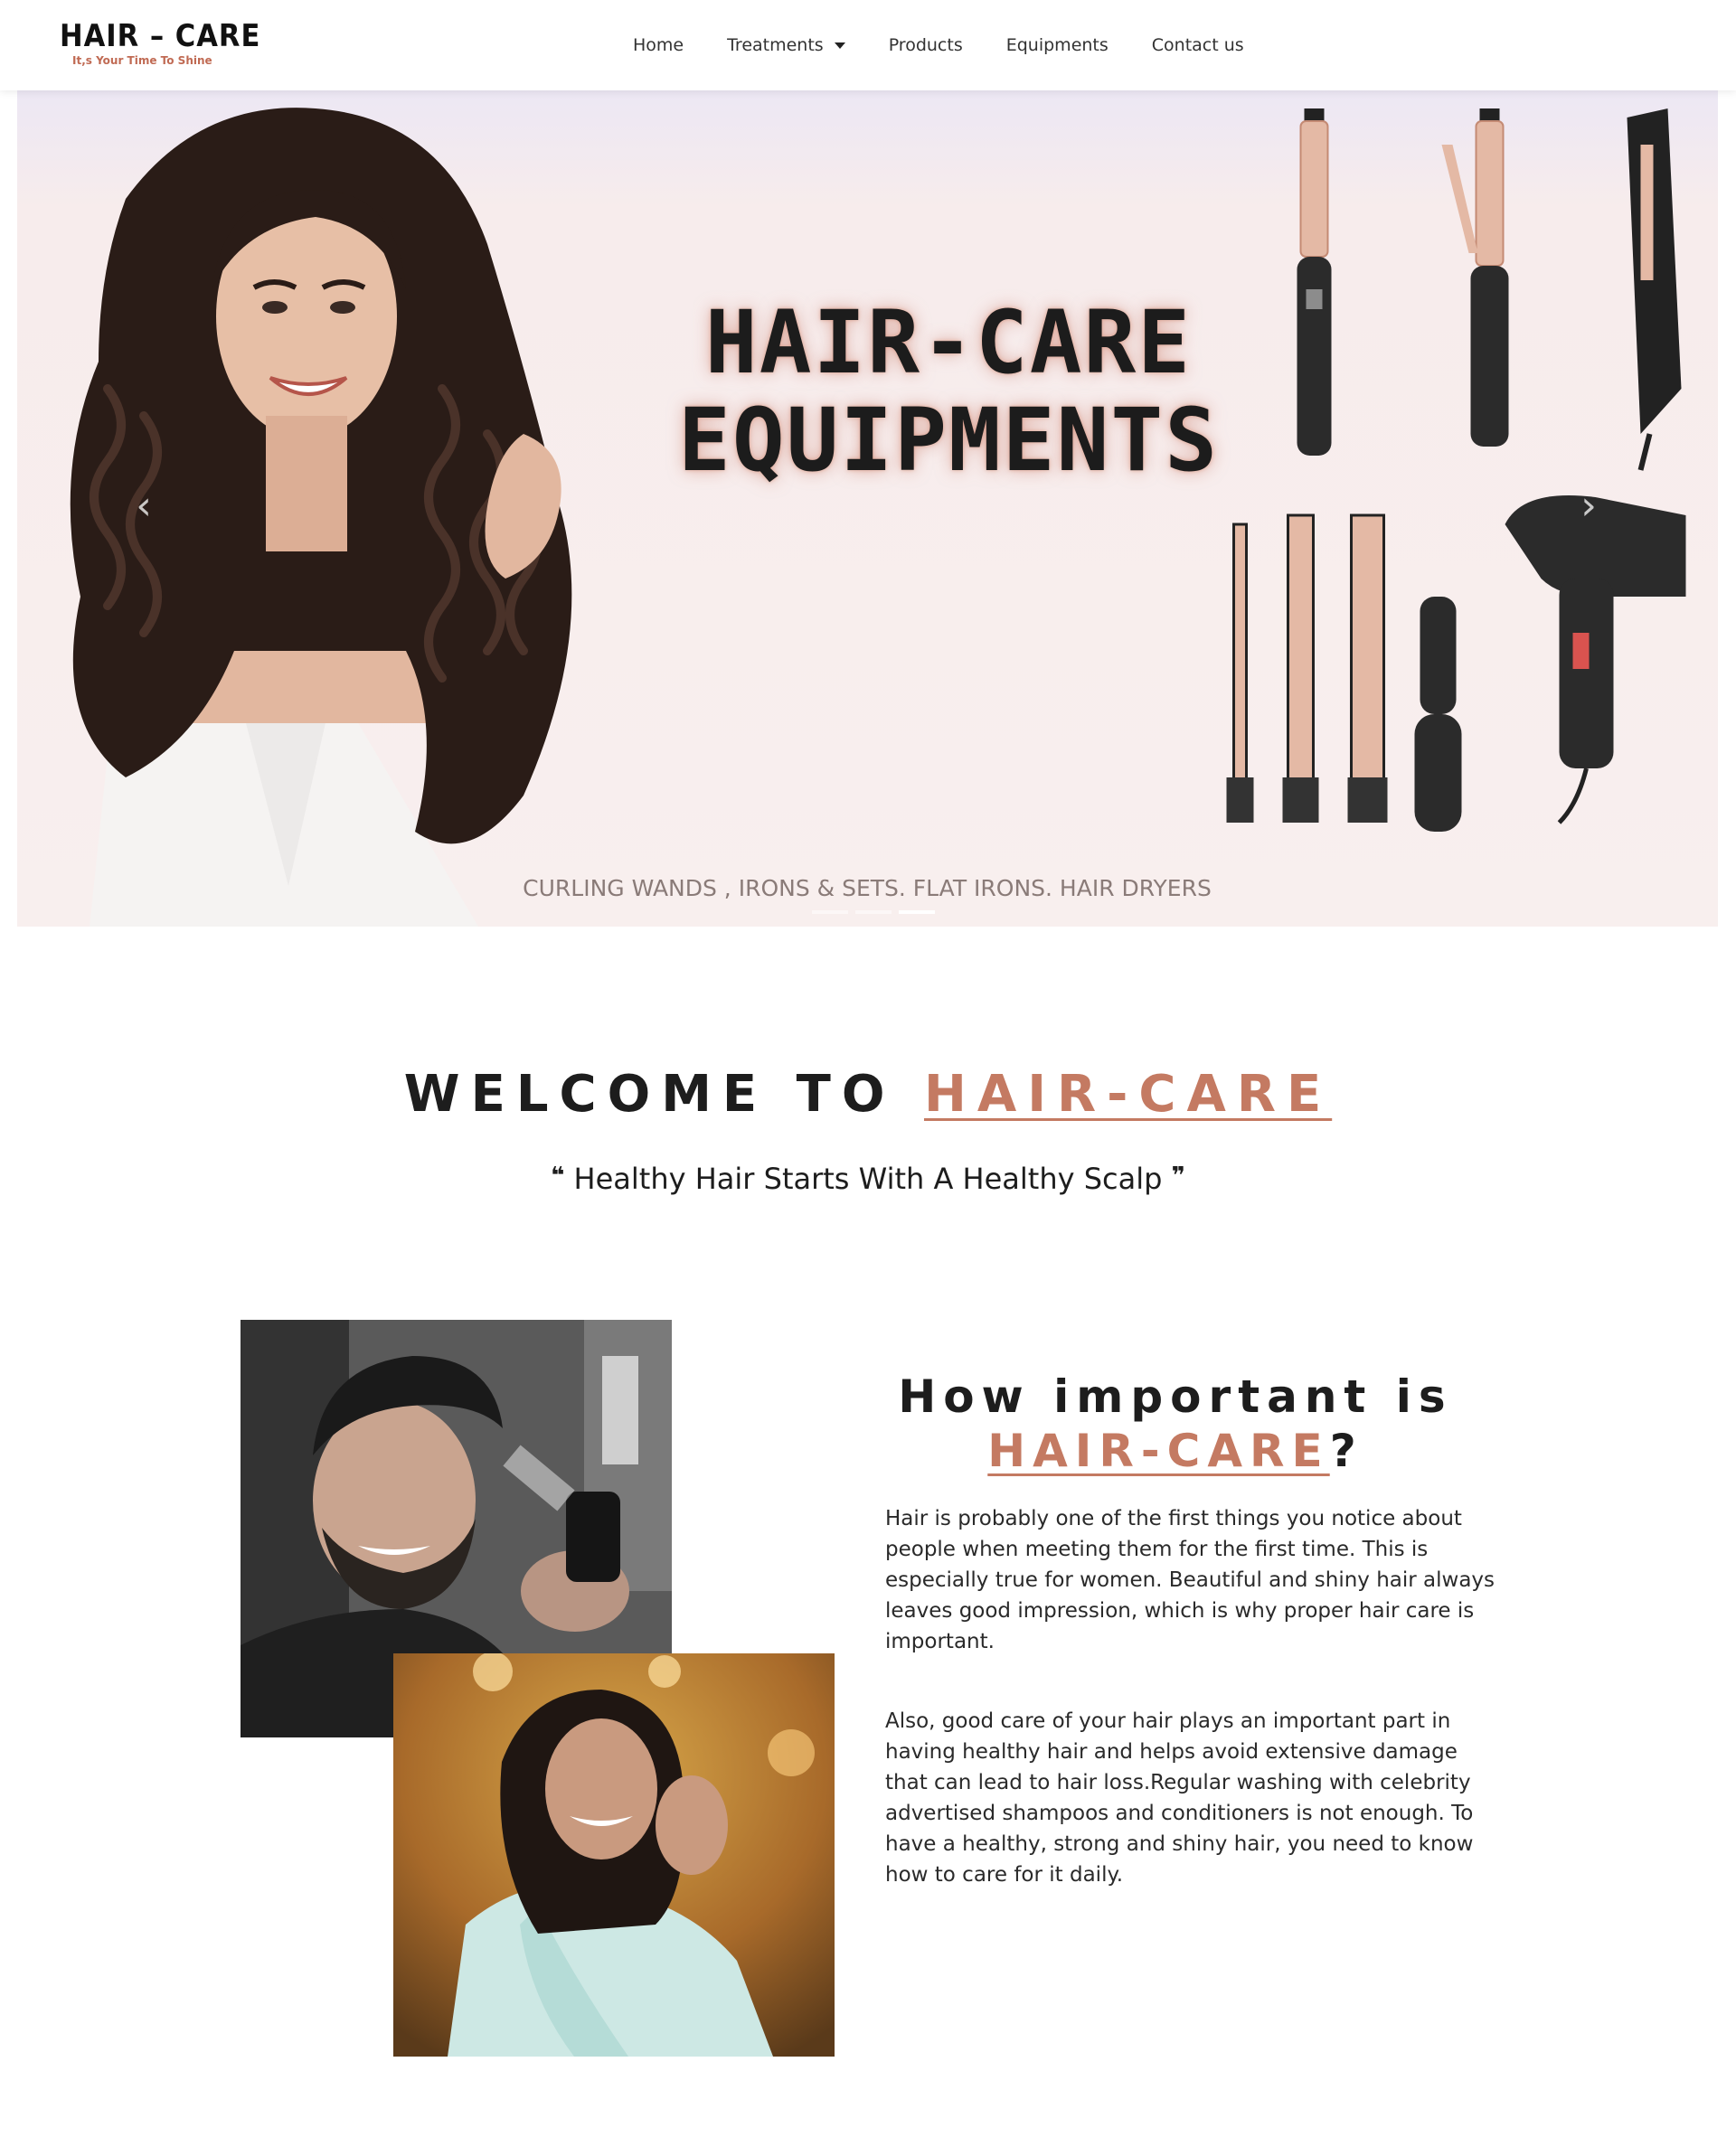  Describe the element at coordinates (1175, 1424) in the screenshot. I see `about-heading: How important is HAIR-CARE?` at that location.